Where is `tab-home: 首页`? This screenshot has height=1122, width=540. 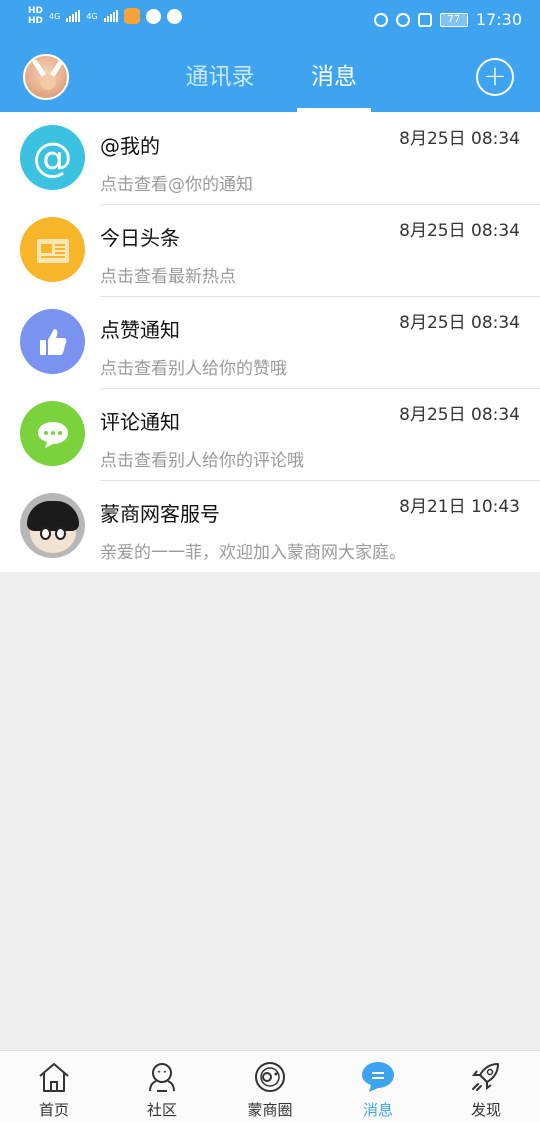 tab-home: 首页 is located at coordinates (54, 1086).